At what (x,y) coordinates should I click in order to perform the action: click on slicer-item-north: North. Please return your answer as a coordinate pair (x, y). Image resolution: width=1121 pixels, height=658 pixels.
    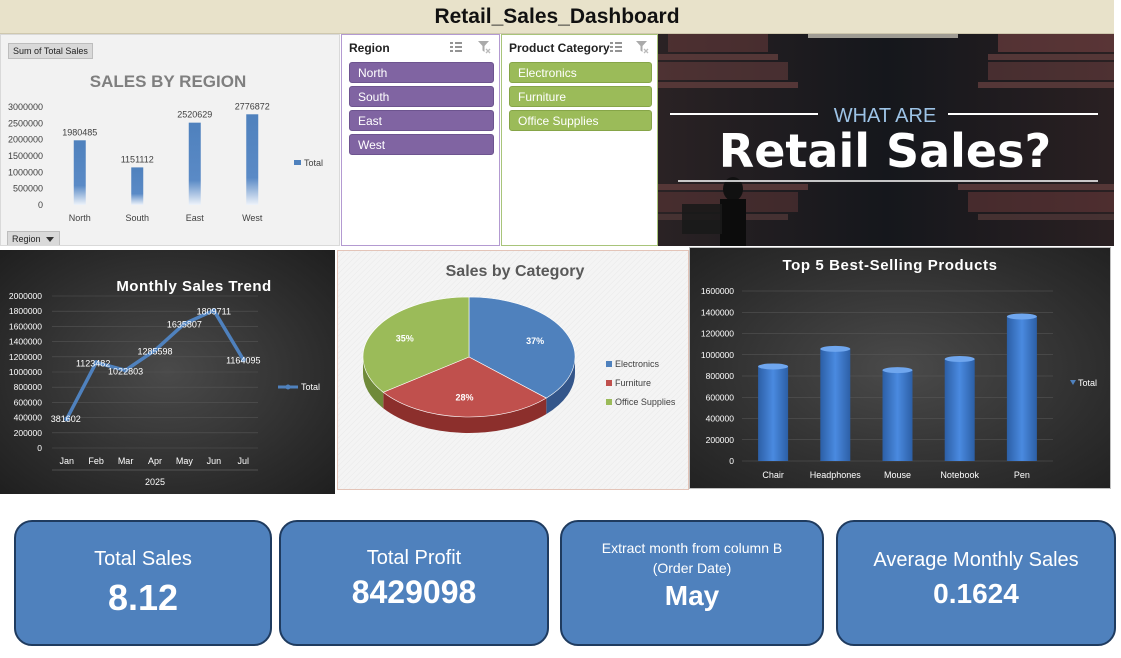
    Looking at the image, I should click on (421, 72).